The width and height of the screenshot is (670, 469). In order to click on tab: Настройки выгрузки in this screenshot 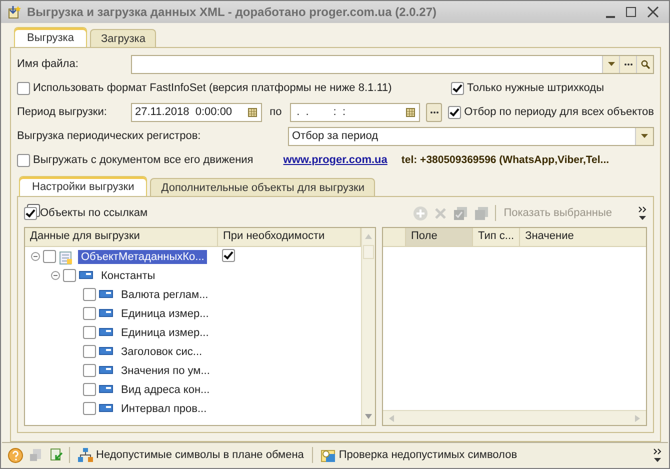, I will do `click(83, 186)`.